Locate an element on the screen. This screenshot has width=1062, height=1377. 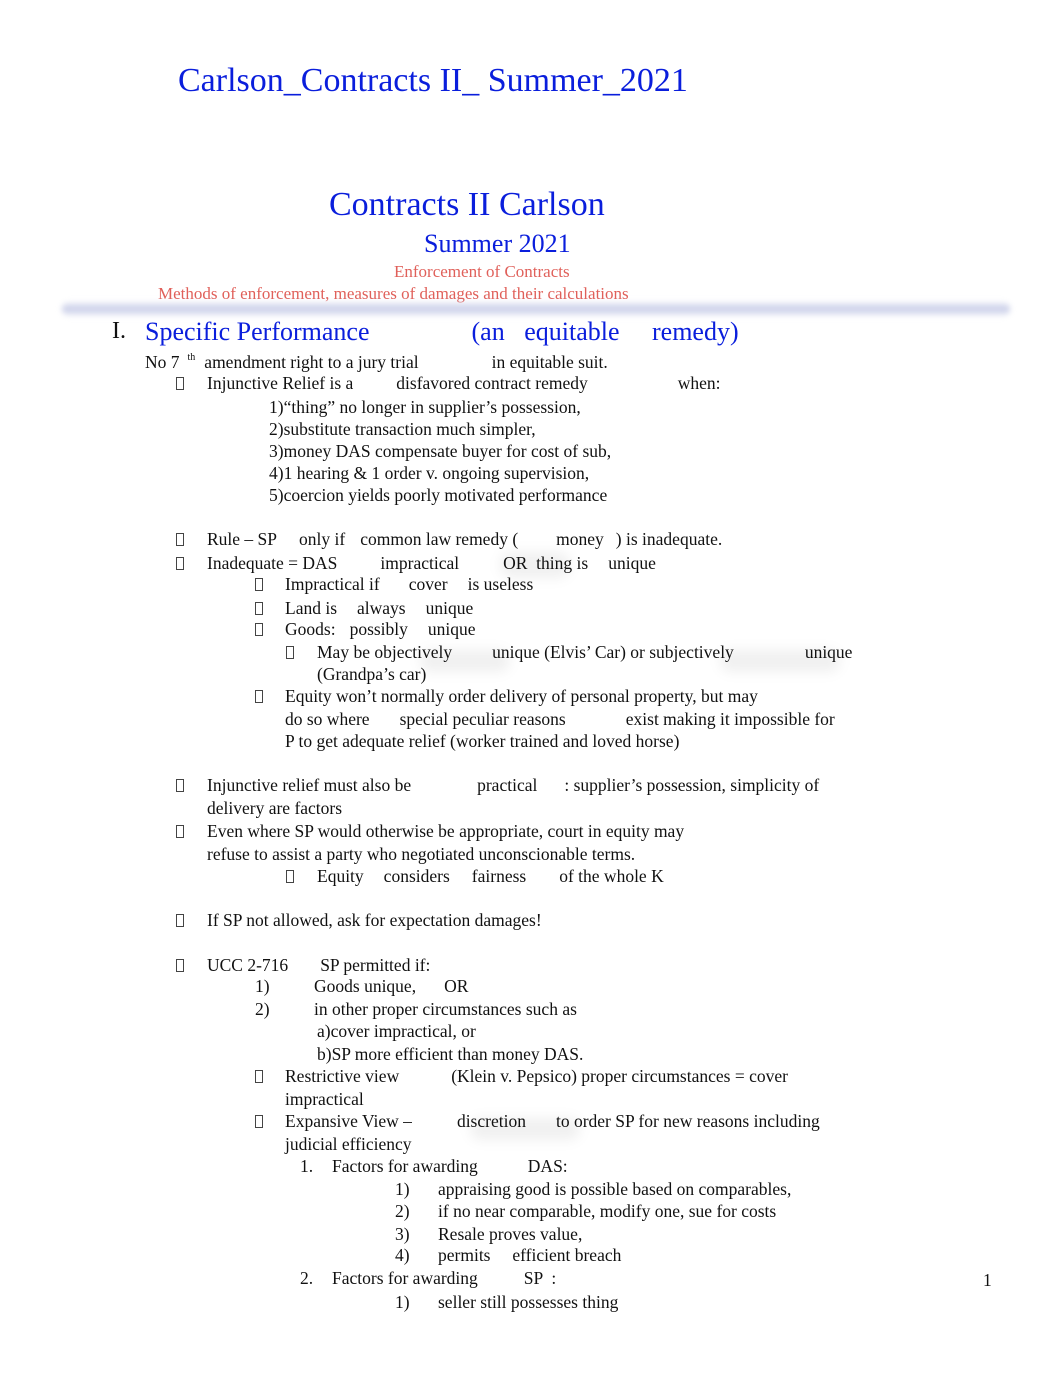
objective-text-c: unique is located at coordinates (828, 652).